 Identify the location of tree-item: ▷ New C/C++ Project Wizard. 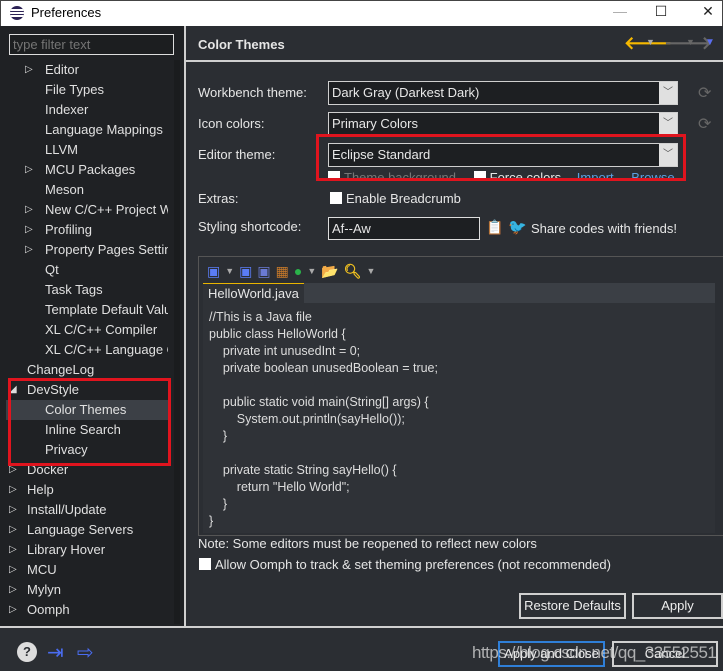
(87, 210).